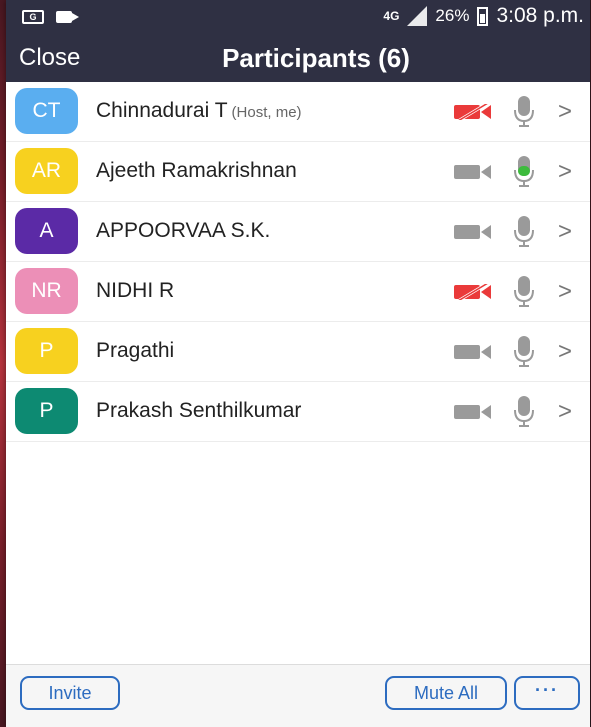 This screenshot has width=591, height=727. I want to click on participant-name: NIDHI R, so click(137, 291).